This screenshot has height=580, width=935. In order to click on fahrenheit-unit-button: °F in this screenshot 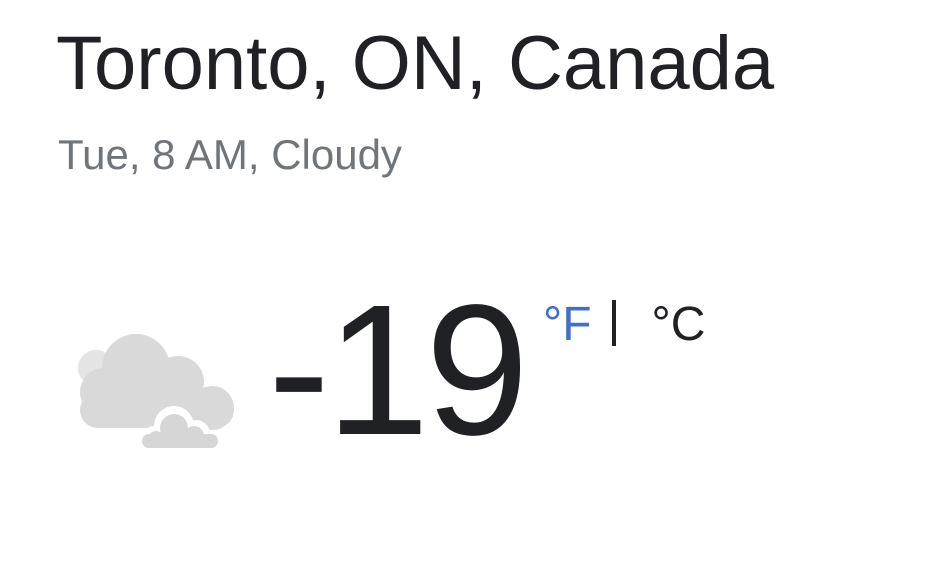, I will do `click(567, 324)`.